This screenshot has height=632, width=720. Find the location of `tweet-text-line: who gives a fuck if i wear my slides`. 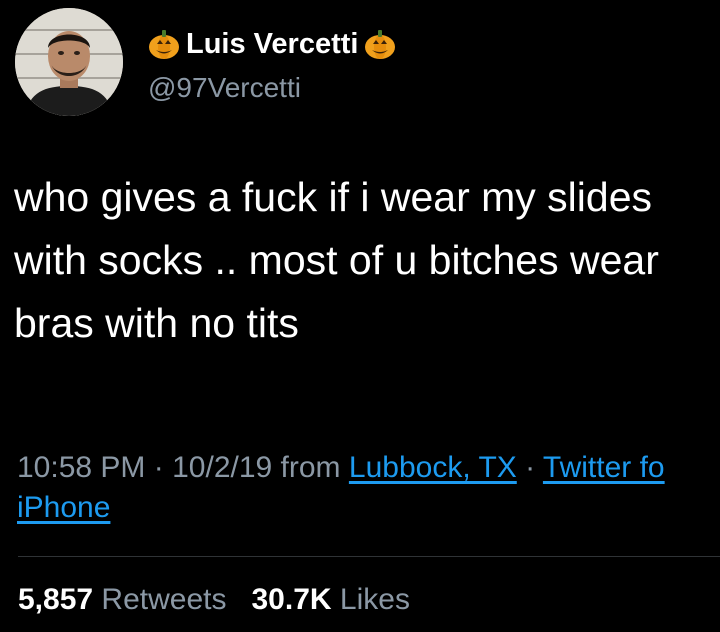

tweet-text-line: who gives a fuck if i wear my slides is located at coordinates (333, 197).